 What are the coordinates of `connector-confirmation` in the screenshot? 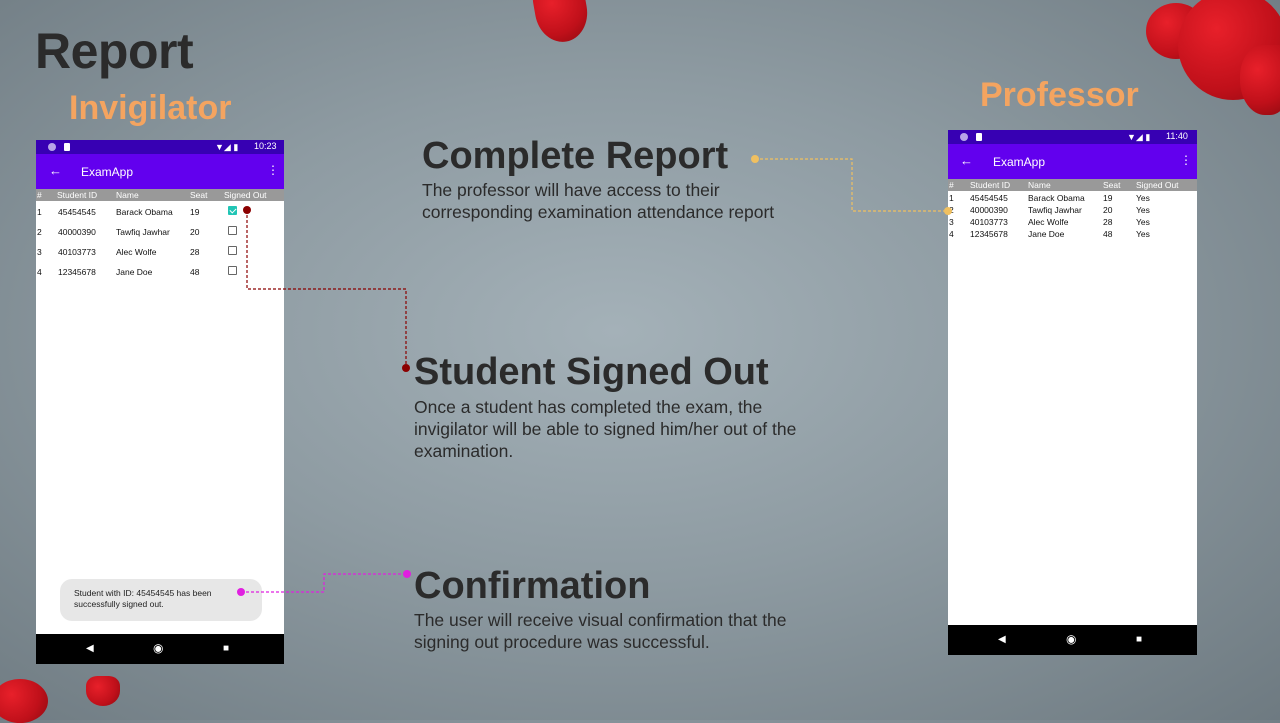 It's located at (324, 583).